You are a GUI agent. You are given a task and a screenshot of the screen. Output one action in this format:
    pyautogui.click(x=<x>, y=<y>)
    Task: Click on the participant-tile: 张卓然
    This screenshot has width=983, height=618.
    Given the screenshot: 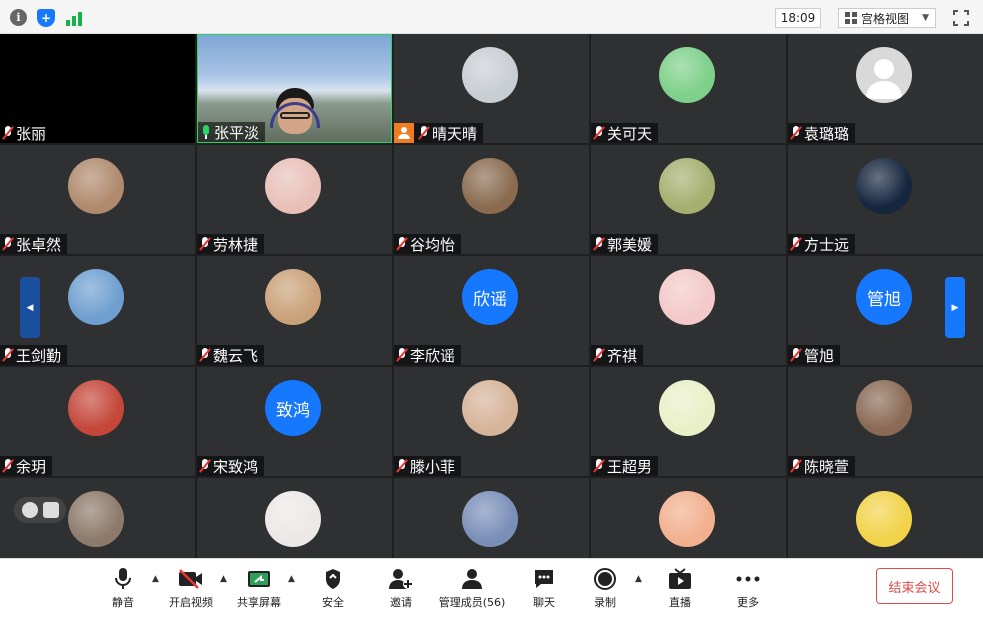 What is the action you would take?
    pyautogui.click(x=97, y=199)
    